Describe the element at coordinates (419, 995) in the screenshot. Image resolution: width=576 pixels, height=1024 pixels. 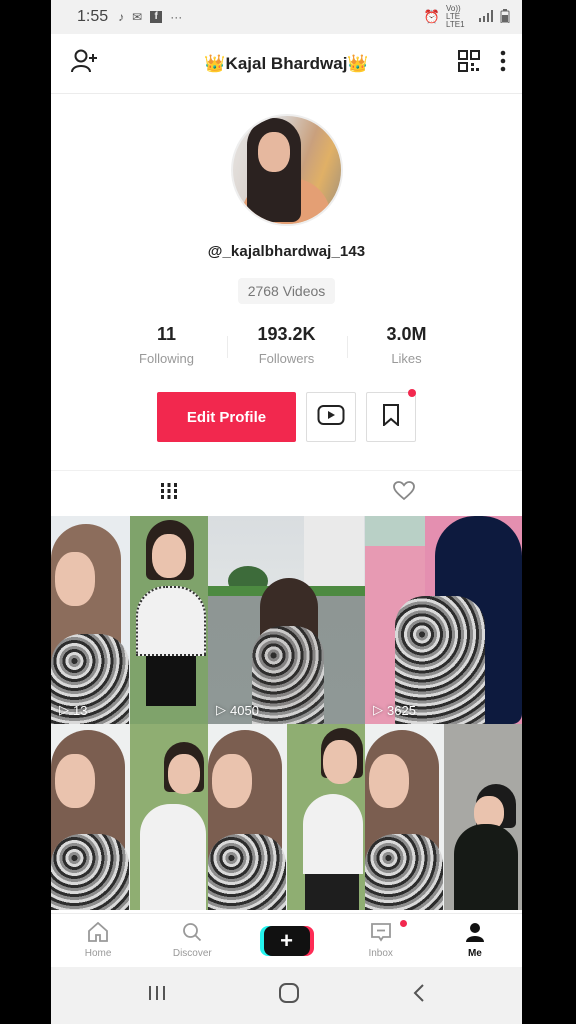
I see `back-icon` at that location.